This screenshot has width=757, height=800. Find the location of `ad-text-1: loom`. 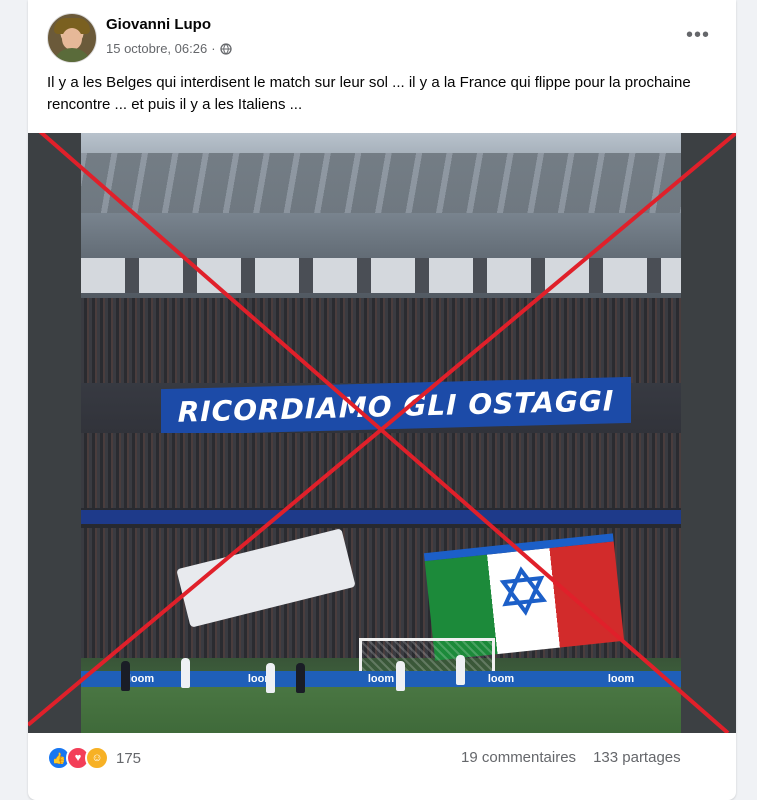

ad-text-1: loom is located at coordinates (141, 679).